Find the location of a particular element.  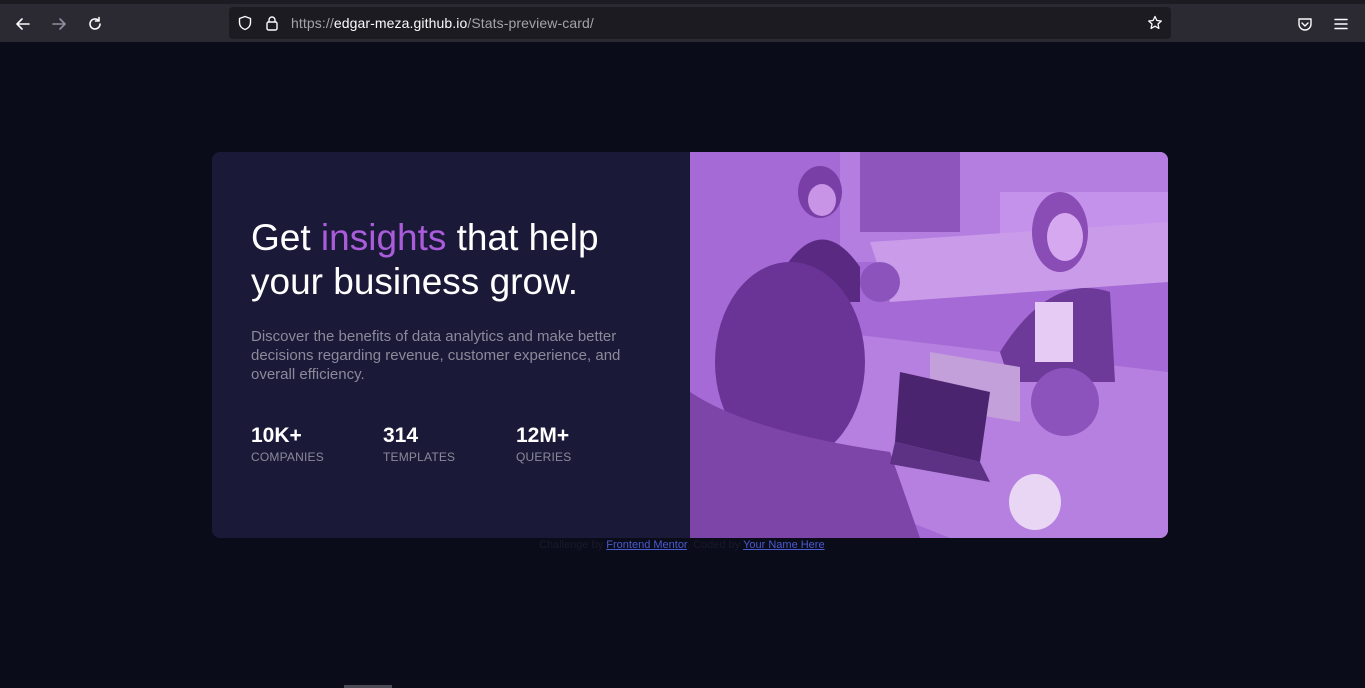

reload-icon is located at coordinates (95, 23).